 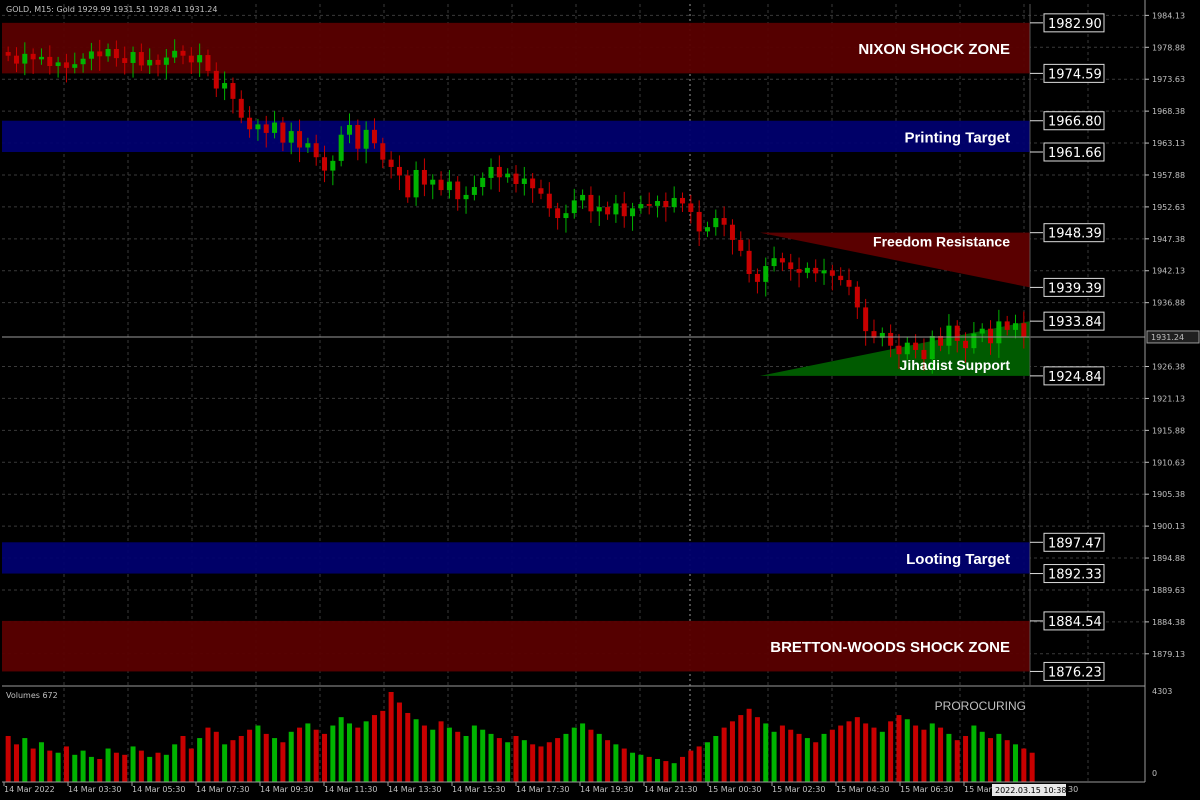 I want to click on time-label: 15 Mar 00:30, so click(x=734, y=789).